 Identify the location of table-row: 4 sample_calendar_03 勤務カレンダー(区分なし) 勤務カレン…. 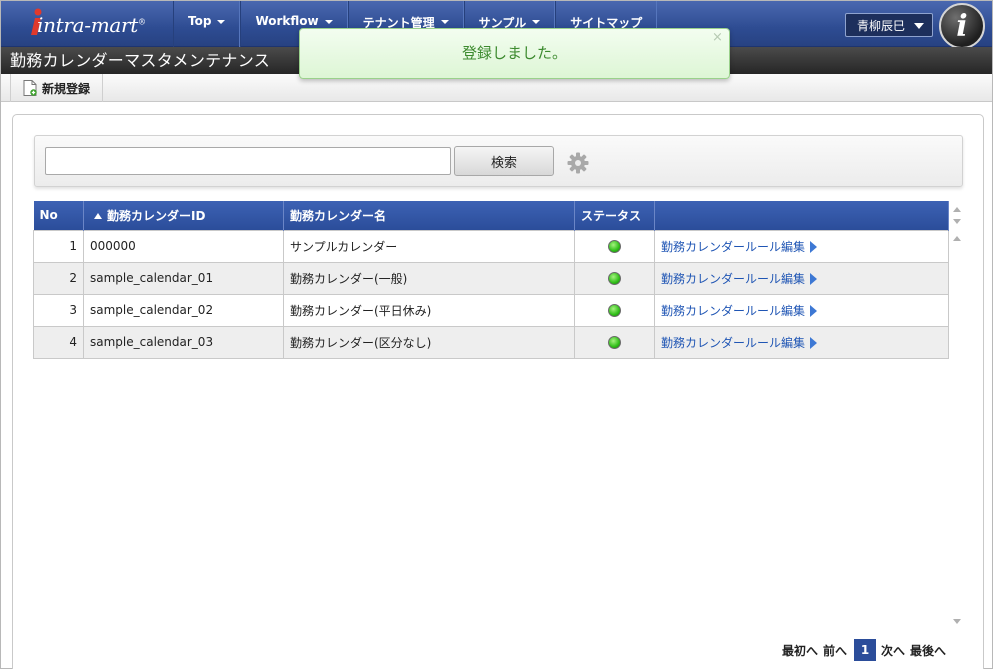
(491, 342).